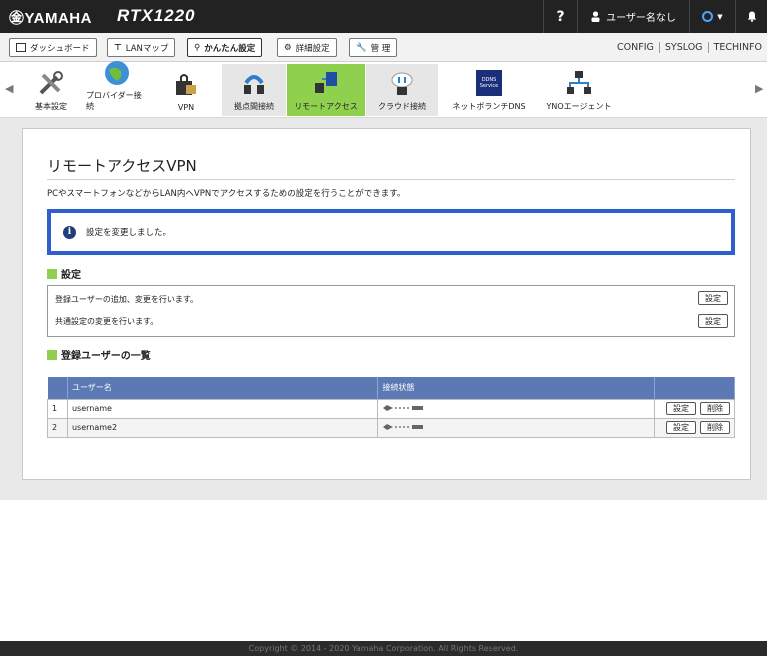 Image resolution: width=767 pixels, height=656 pixels. I want to click on tab-management: 🔧 管 理, so click(373, 47).